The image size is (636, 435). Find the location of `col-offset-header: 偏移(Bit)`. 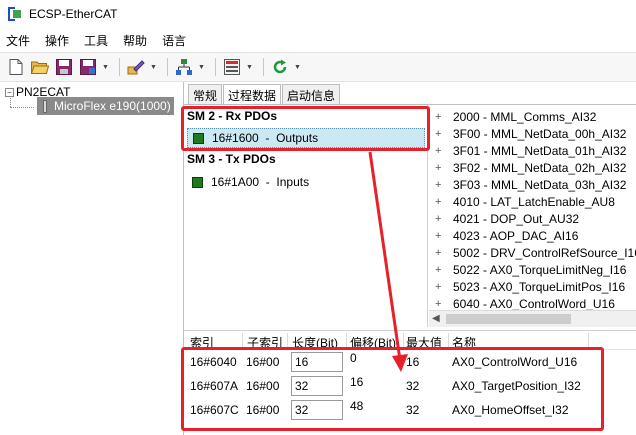

col-offset-header: 偏移(Bit) is located at coordinates (373, 342).